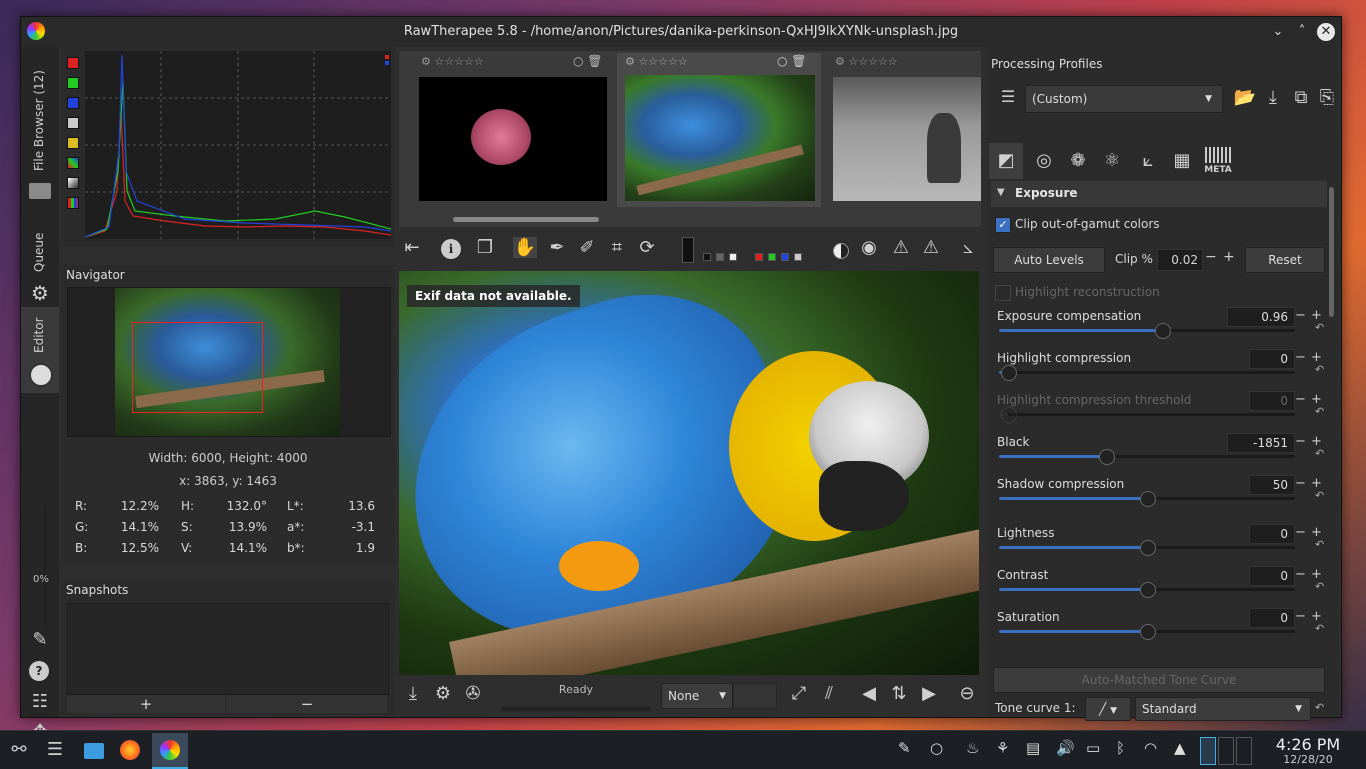  I want to click on firefox-icon, so click(130, 750).